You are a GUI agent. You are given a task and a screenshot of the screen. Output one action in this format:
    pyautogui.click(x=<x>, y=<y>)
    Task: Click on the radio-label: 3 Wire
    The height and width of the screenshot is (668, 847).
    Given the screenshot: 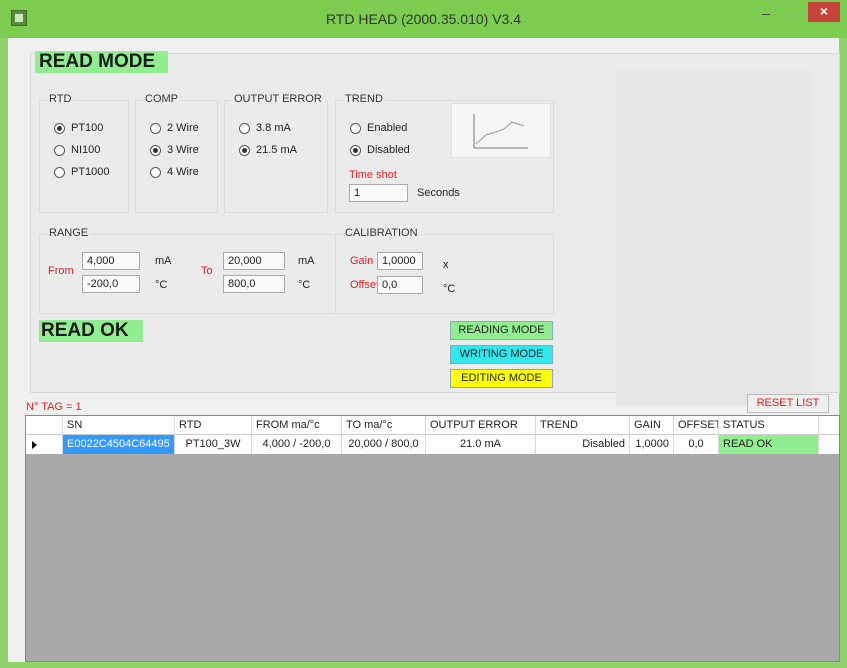 What is the action you would take?
    pyautogui.click(x=183, y=150)
    